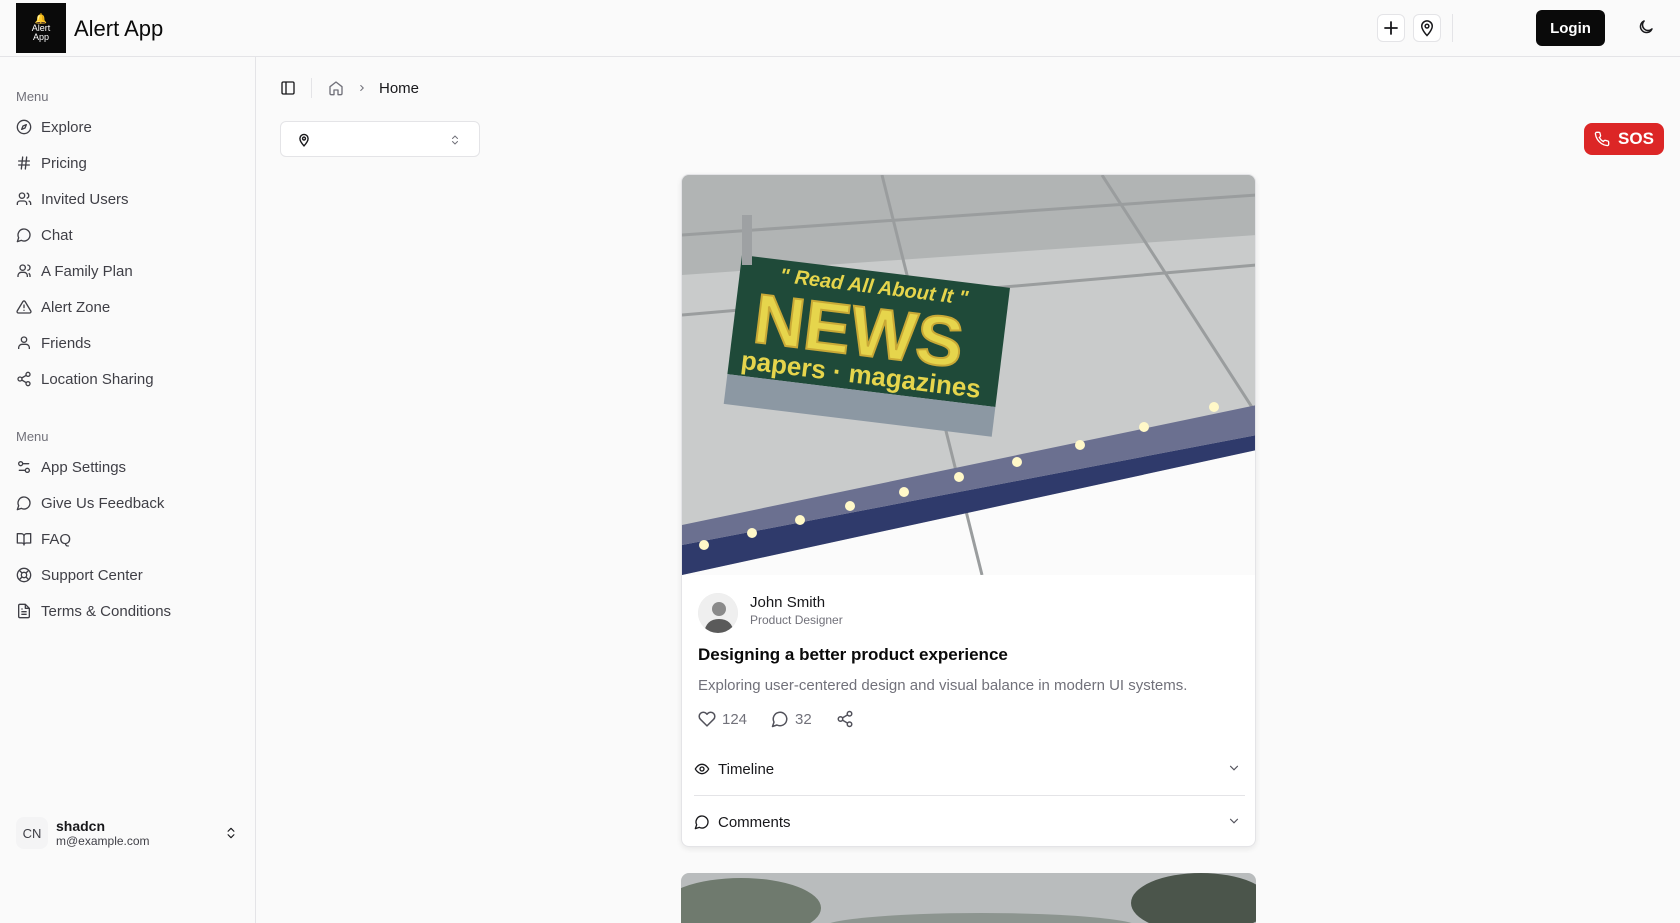  I want to click on sidebar-item-alert-zone: Alert Zone, so click(128, 307).